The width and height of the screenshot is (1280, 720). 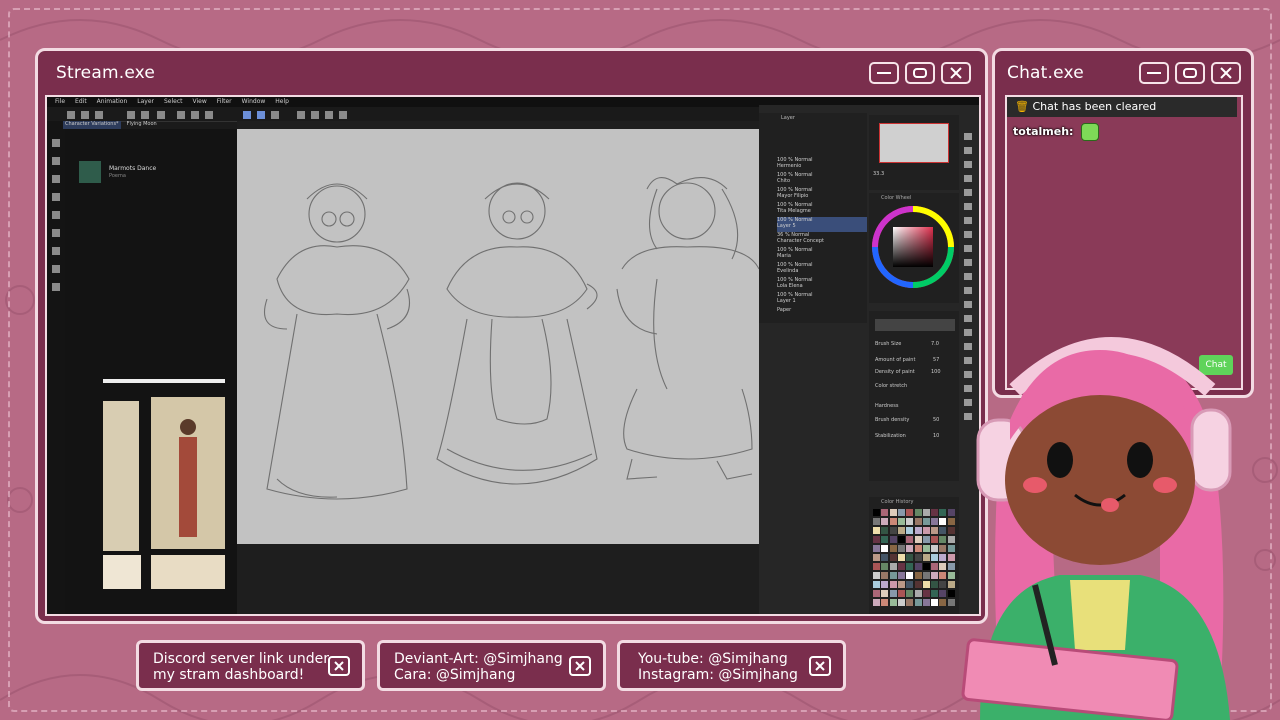 I want to click on navigator-zoom: 33.3, so click(x=878, y=174).